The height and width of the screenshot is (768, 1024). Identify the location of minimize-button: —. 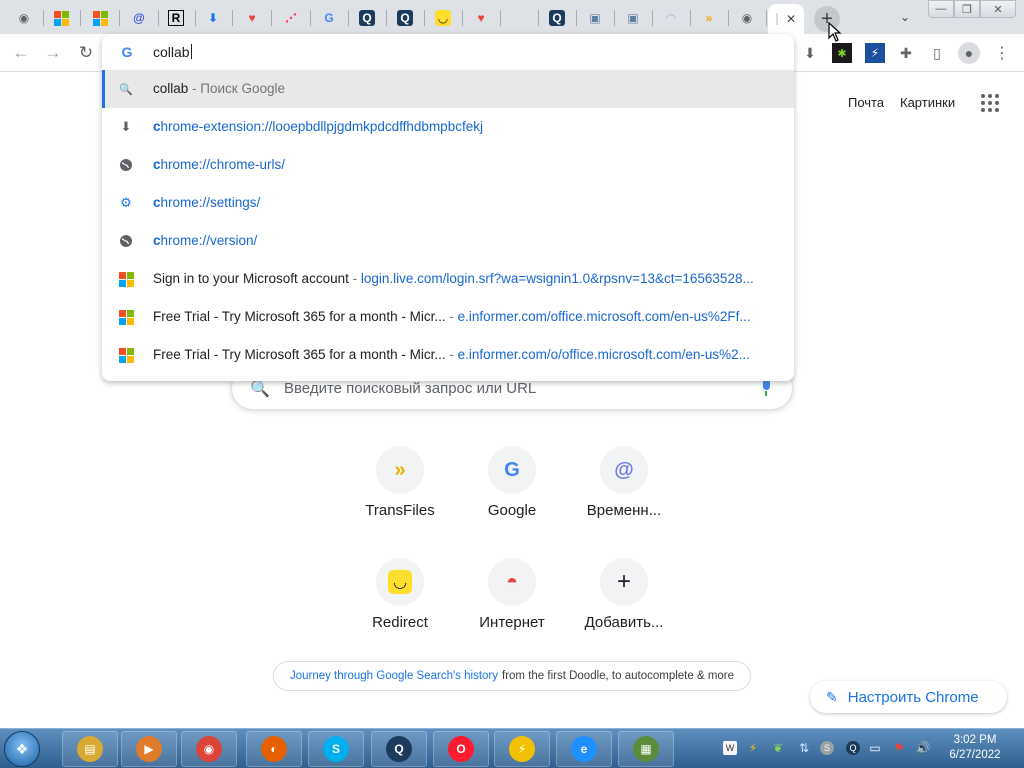
(941, 9).